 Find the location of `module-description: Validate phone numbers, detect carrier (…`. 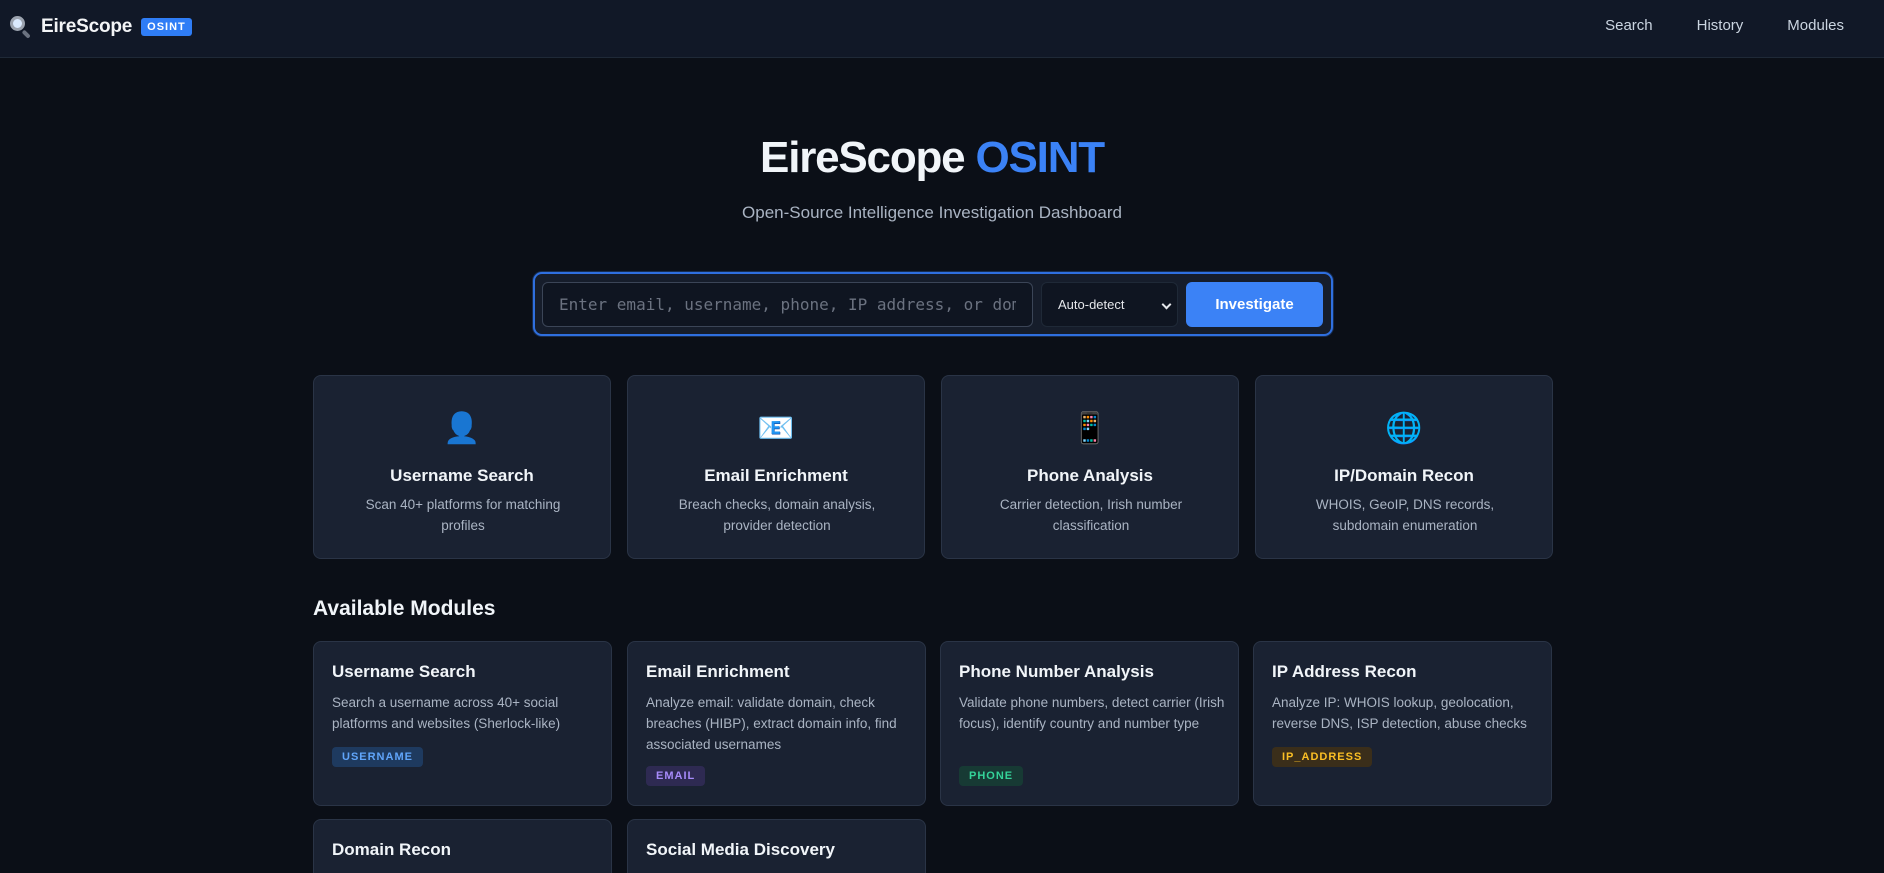

module-description: Validate phone numbers, detect carrier (… is located at coordinates (1092, 713).